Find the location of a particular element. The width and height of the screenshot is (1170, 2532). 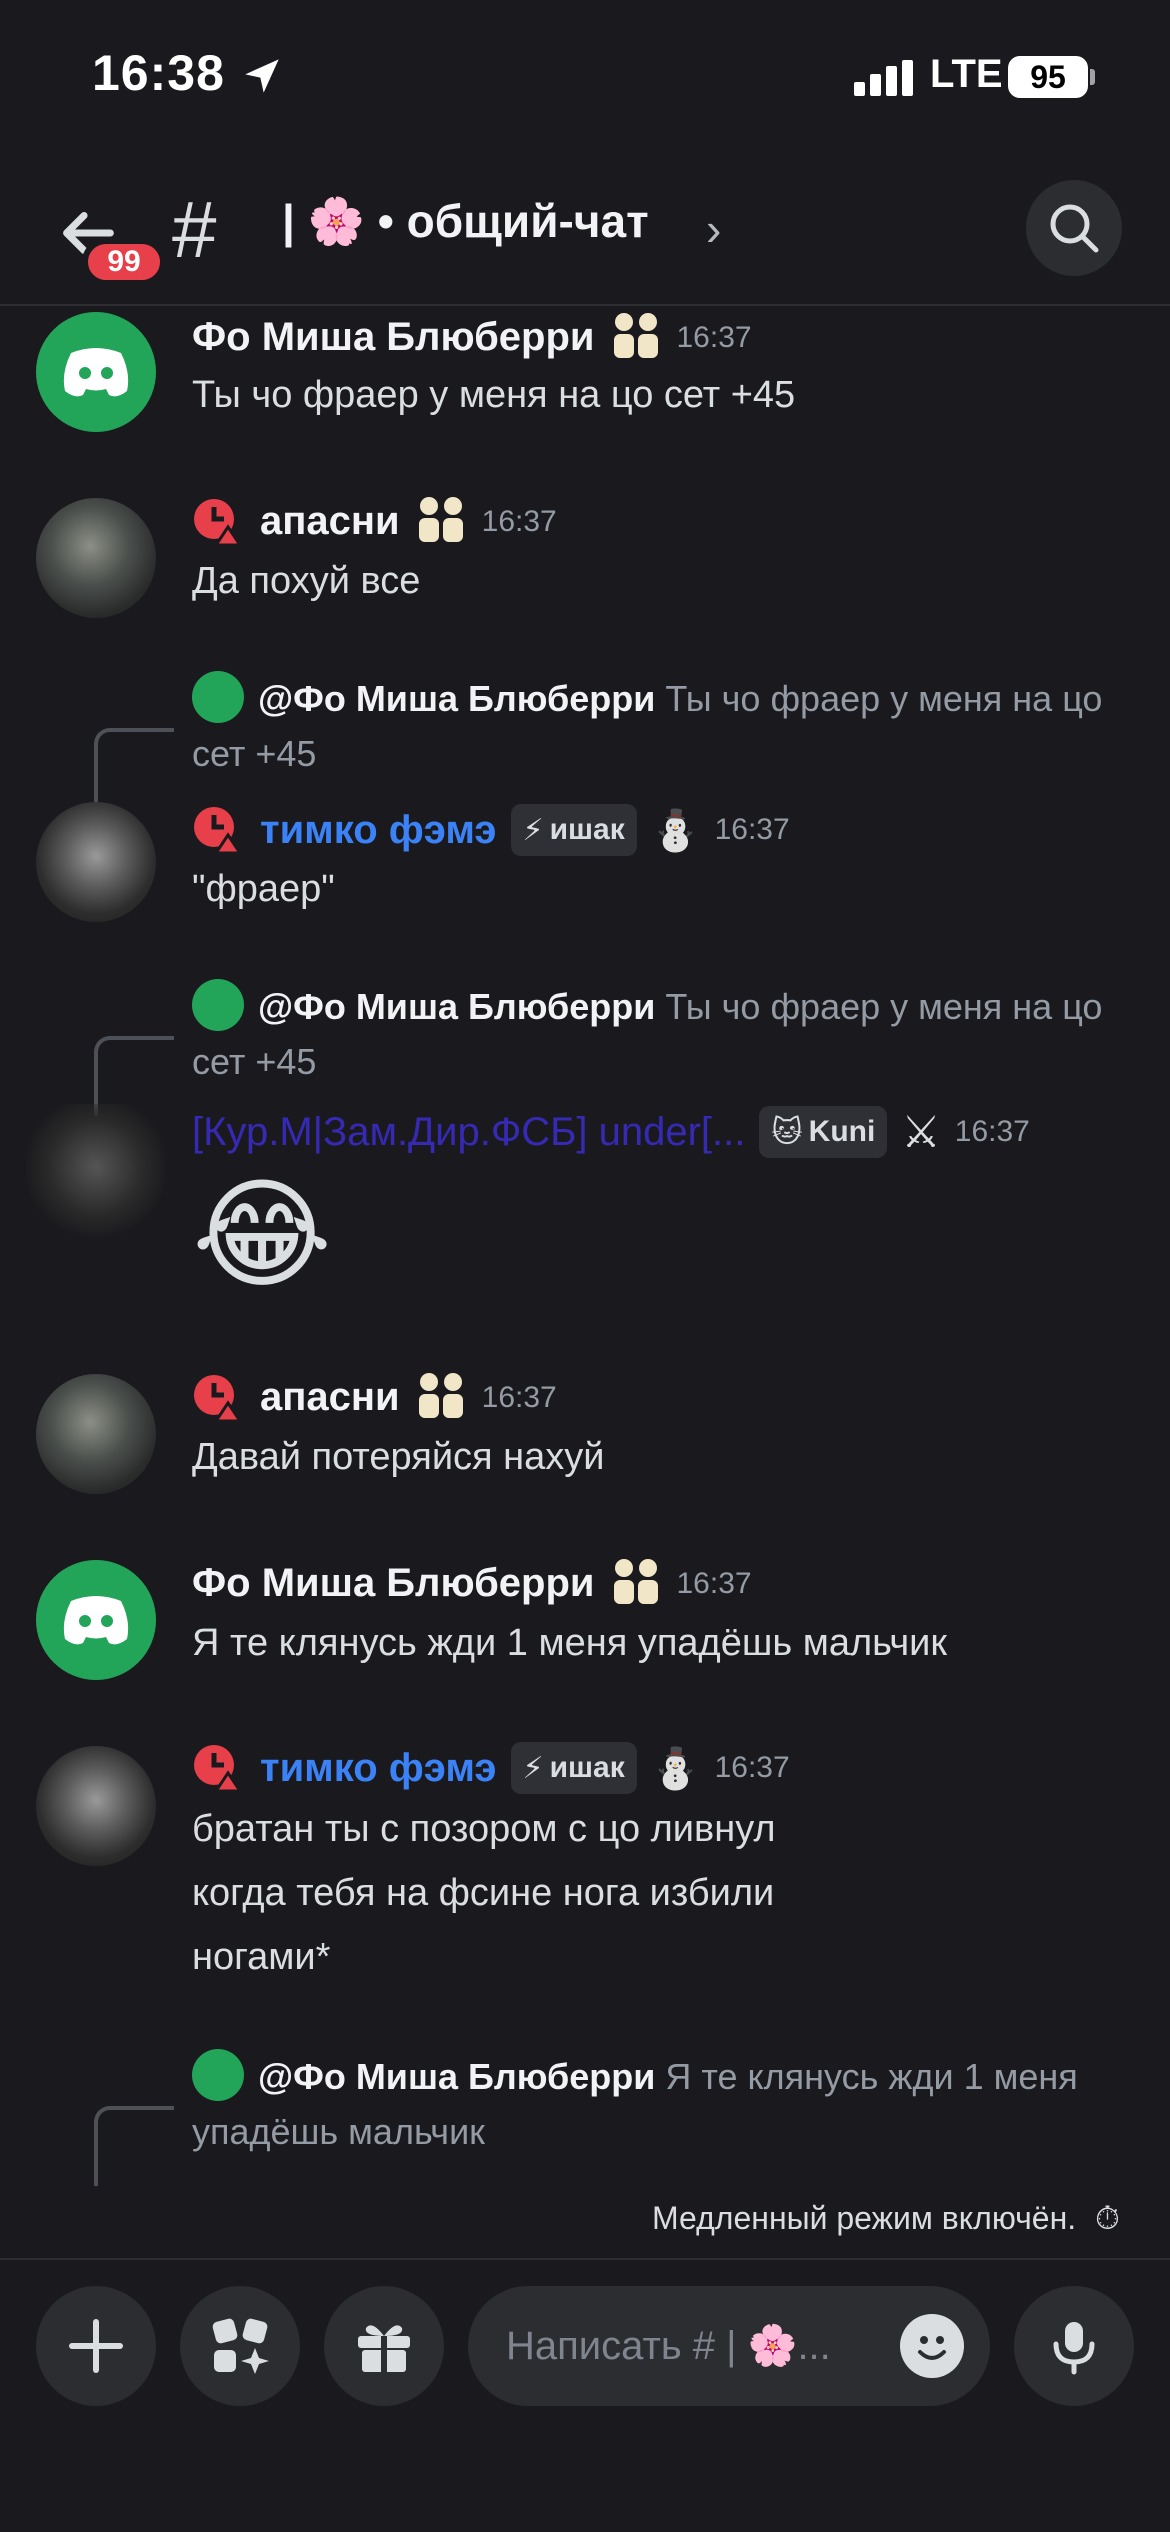

channel-header: 99 # | 🌸 • общий-чат › is located at coordinates (585, 228).